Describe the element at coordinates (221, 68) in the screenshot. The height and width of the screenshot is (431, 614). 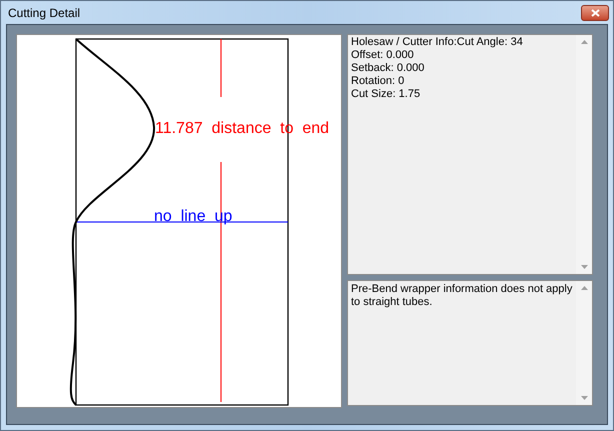
I see `center-line` at that location.